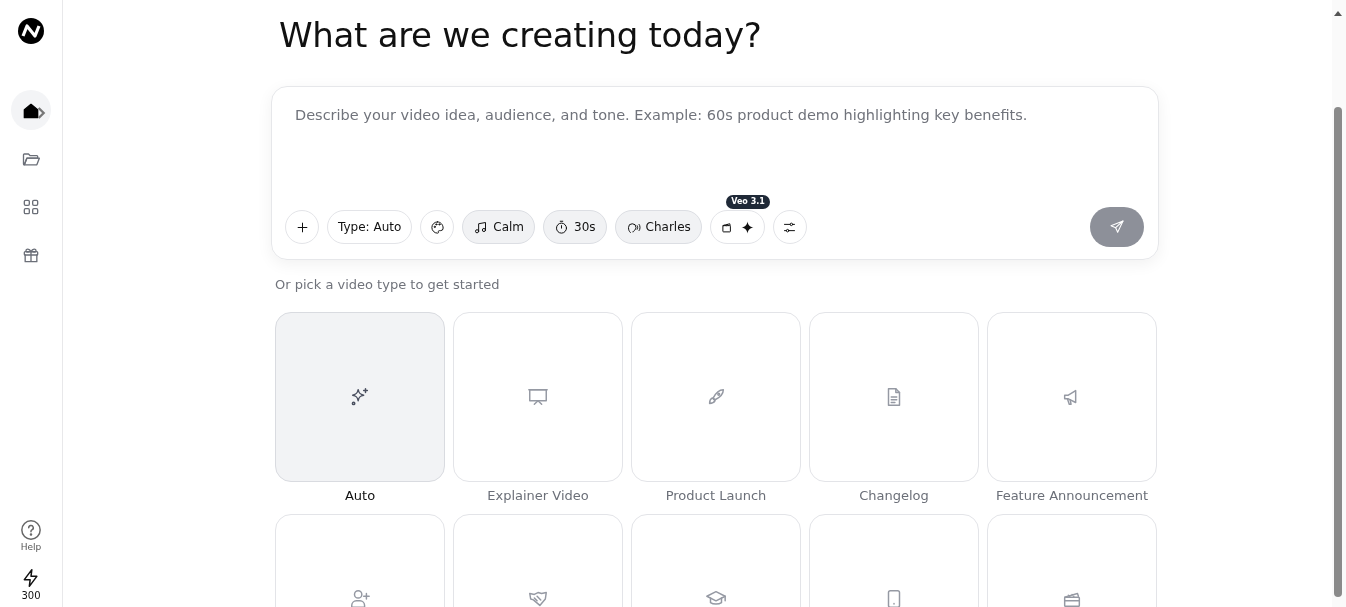  I want to click on logo-icon, so click(31, 31).